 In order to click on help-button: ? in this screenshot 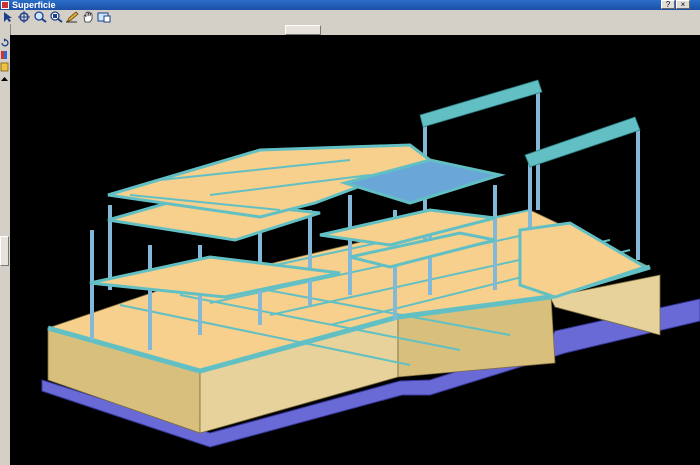, I will do `click(668, 4)`.